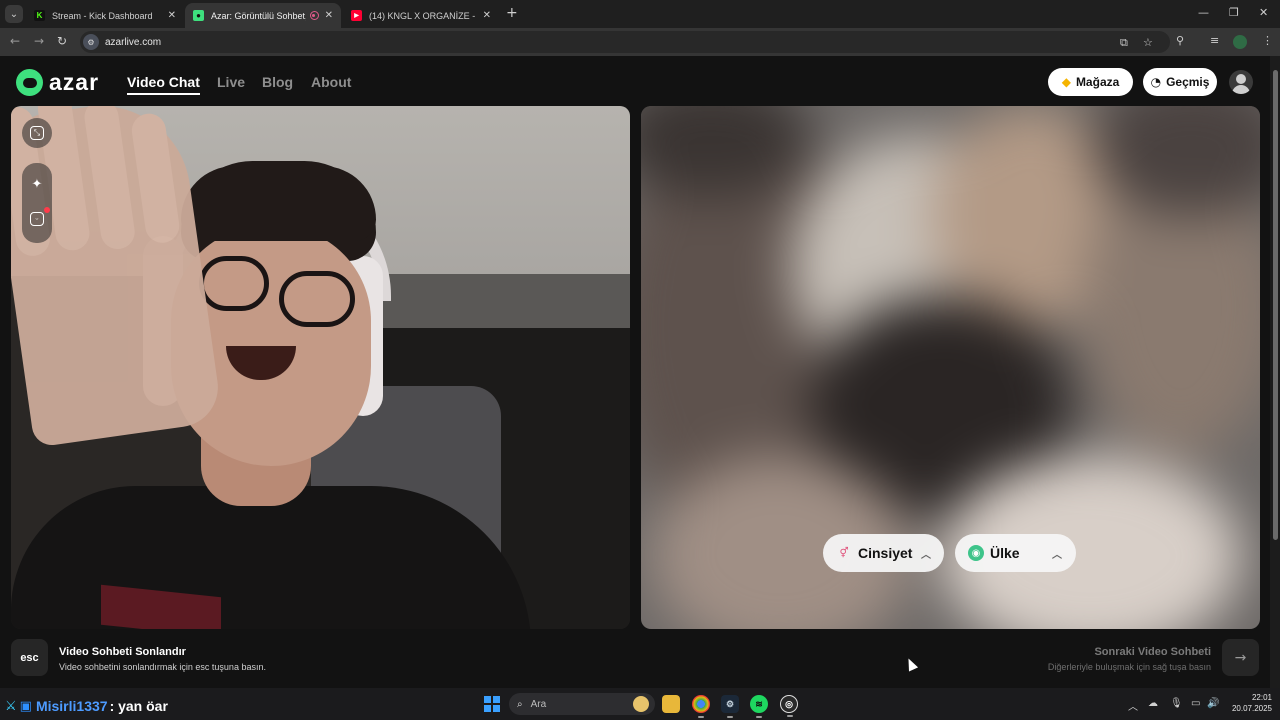 Image resolution: width=1280 pixels, height=720 pixels. I want to click on azar-logo: azar, so click(57, 82).